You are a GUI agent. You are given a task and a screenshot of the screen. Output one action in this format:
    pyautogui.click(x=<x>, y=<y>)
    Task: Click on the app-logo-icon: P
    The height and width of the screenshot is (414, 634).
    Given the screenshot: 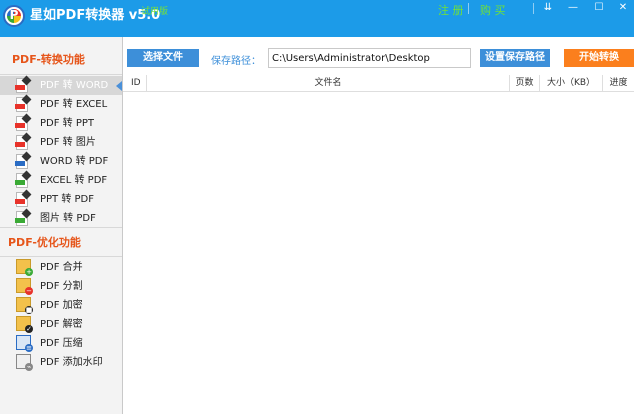 What is the action you would take?
    pyautogui.click(x=14, y=16)
    